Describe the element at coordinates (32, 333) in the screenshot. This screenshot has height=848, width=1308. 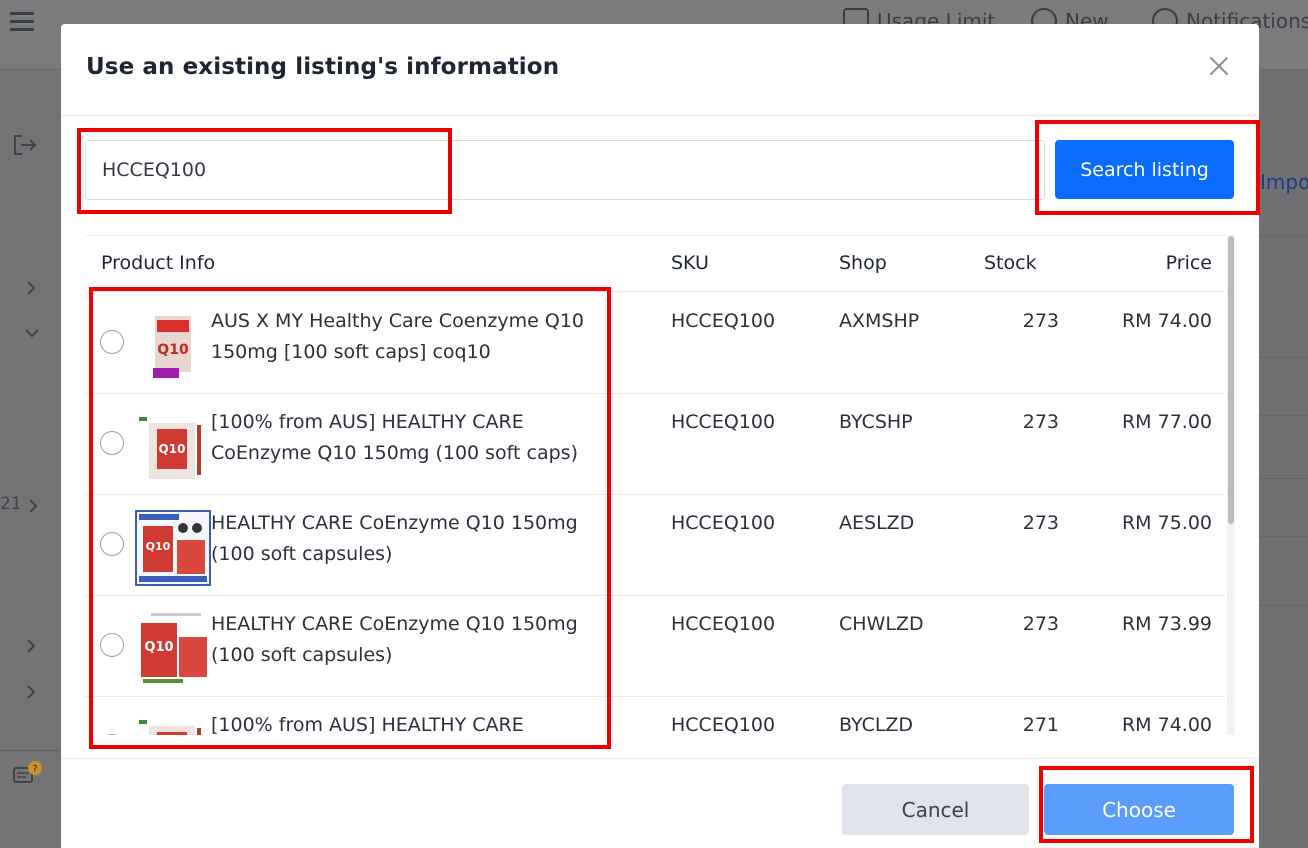
I see `chevron-down-icon` at that location.